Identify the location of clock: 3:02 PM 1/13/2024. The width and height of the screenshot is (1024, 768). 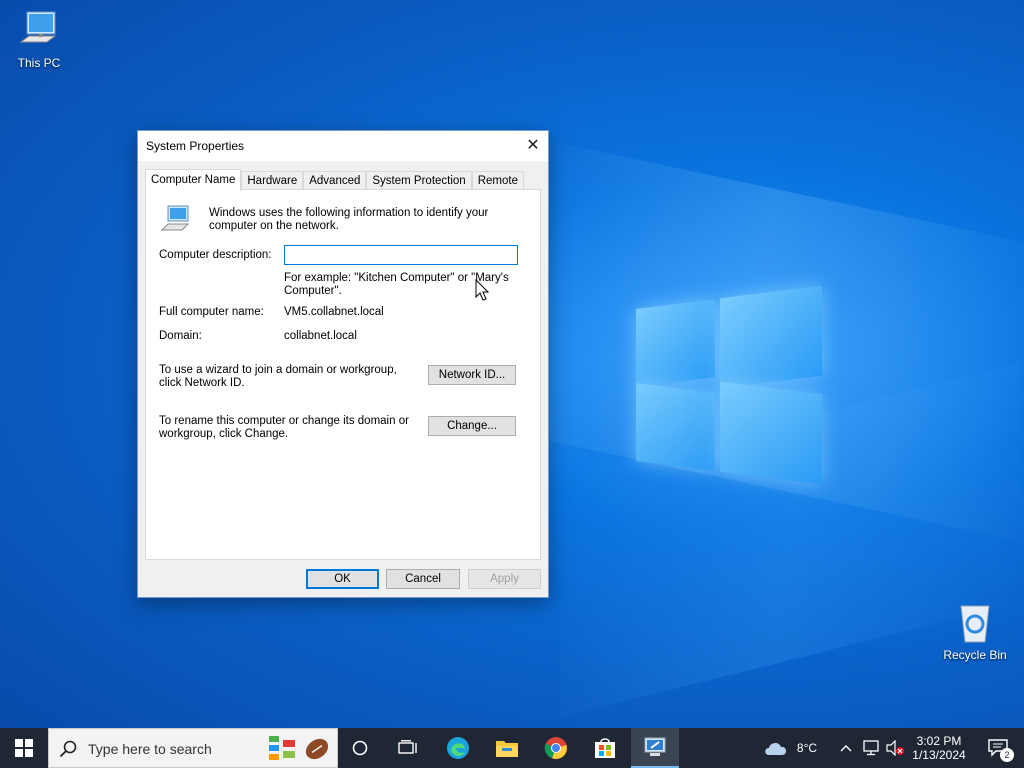
(939, 748).